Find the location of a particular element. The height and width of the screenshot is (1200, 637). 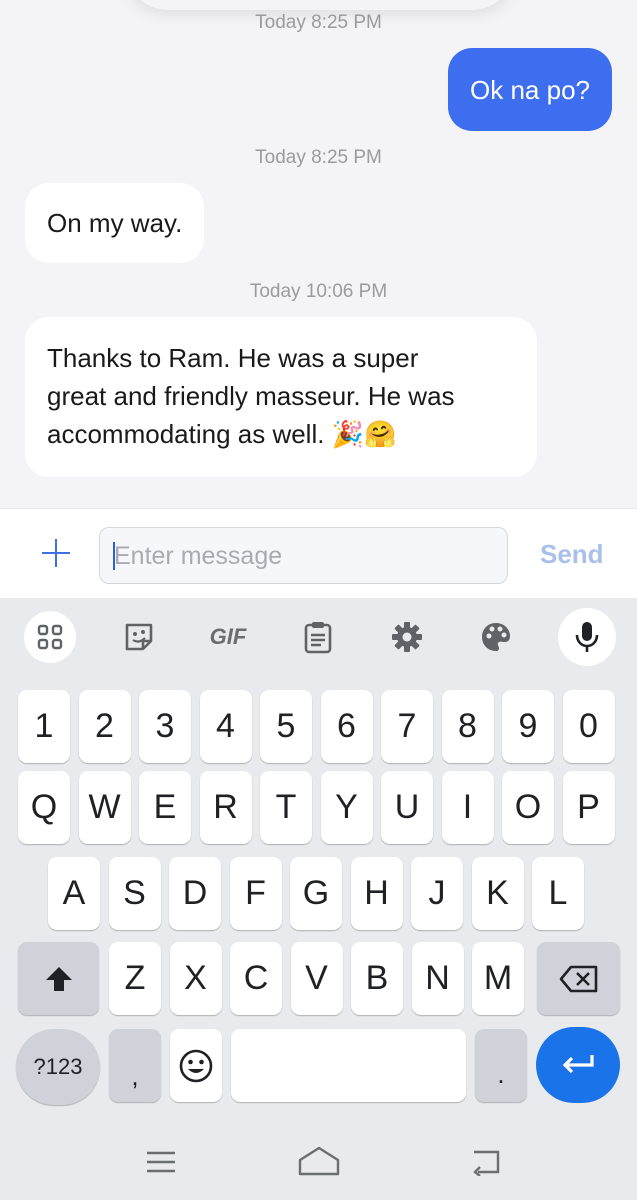

sent-message-bubble: Ok na po? is located at coordinates (530, 89).